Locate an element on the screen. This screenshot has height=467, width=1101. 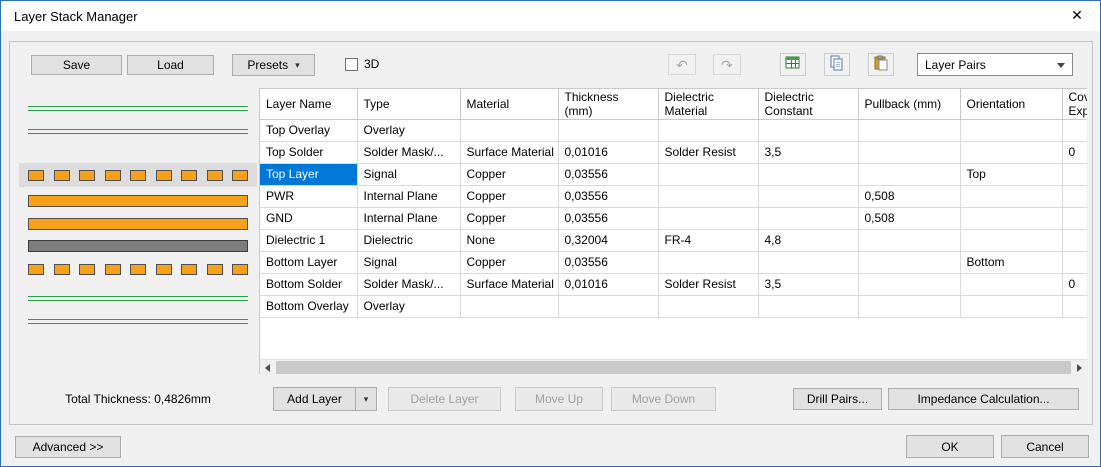
horizontal-scrollbar is located at coordinates (673, 366).